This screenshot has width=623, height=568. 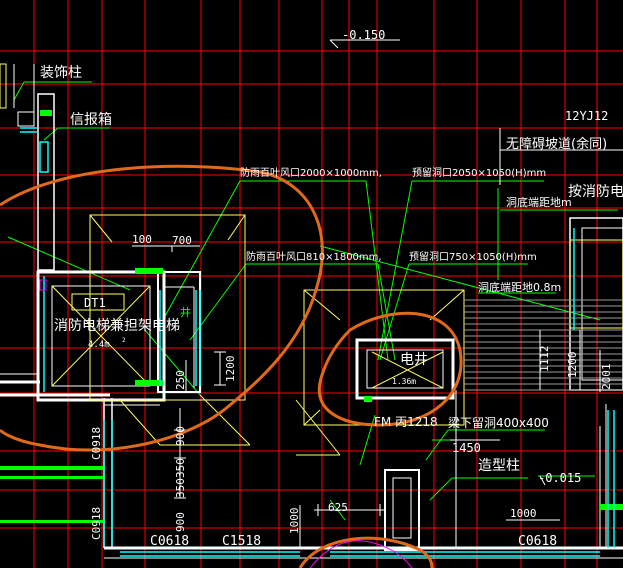 What do you see at coordinates (414, 360) in the screenshot?
I see `electric-shaft-label: 电井` at bounding box center [414, 360].